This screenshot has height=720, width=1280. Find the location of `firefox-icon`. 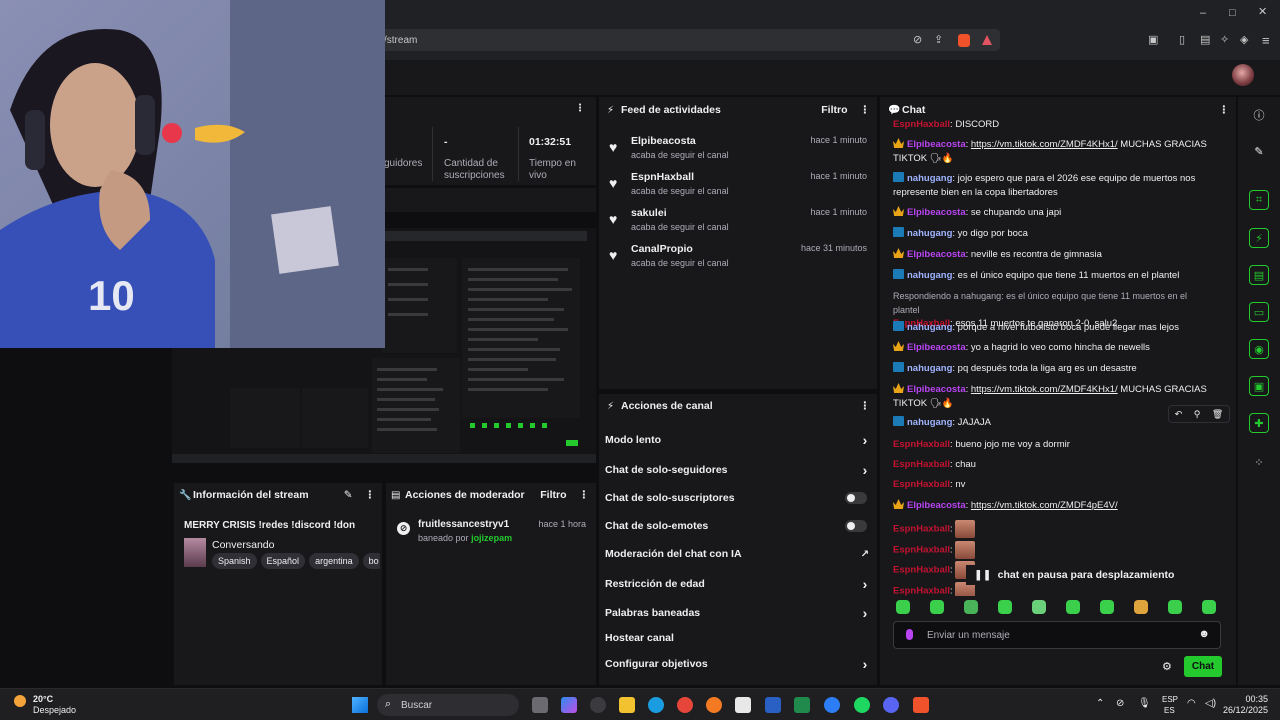

firefox-icon is located at coordinates (714, 705).